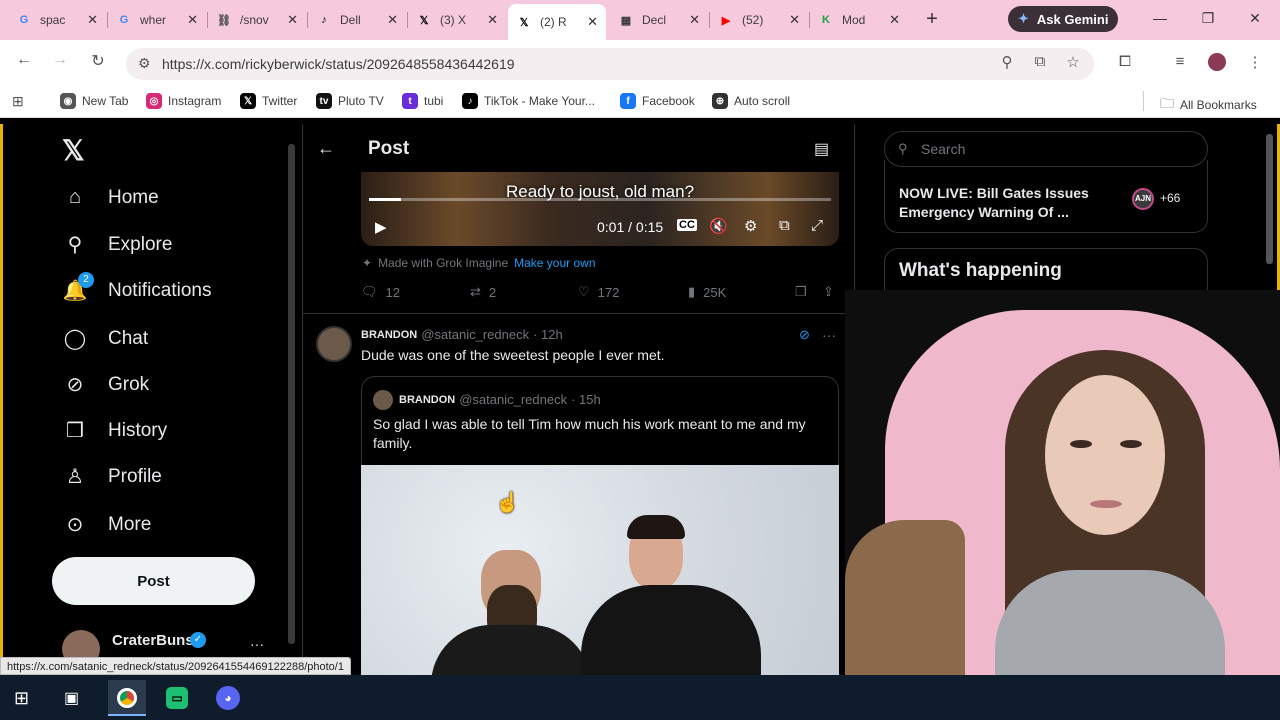 The width and height of the screenshot is (1280, 720). I want to click on search-icon: ⚲, so click(75, 245).